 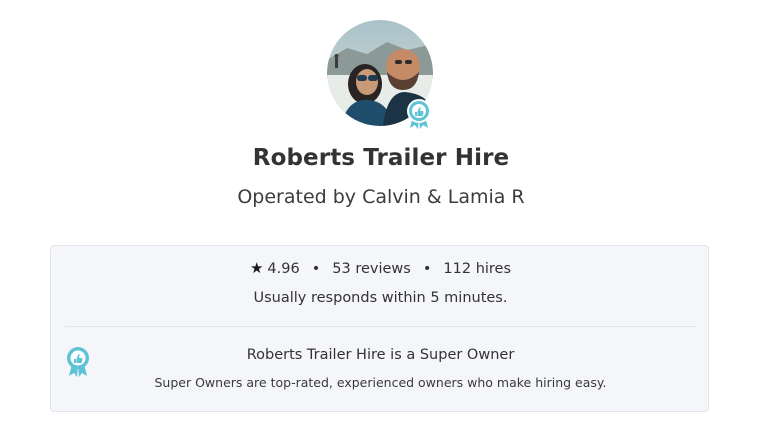 What do you see at coordinates (380, 74) in the screenshot?
I see `avatar` at bounding box center [380, 74].